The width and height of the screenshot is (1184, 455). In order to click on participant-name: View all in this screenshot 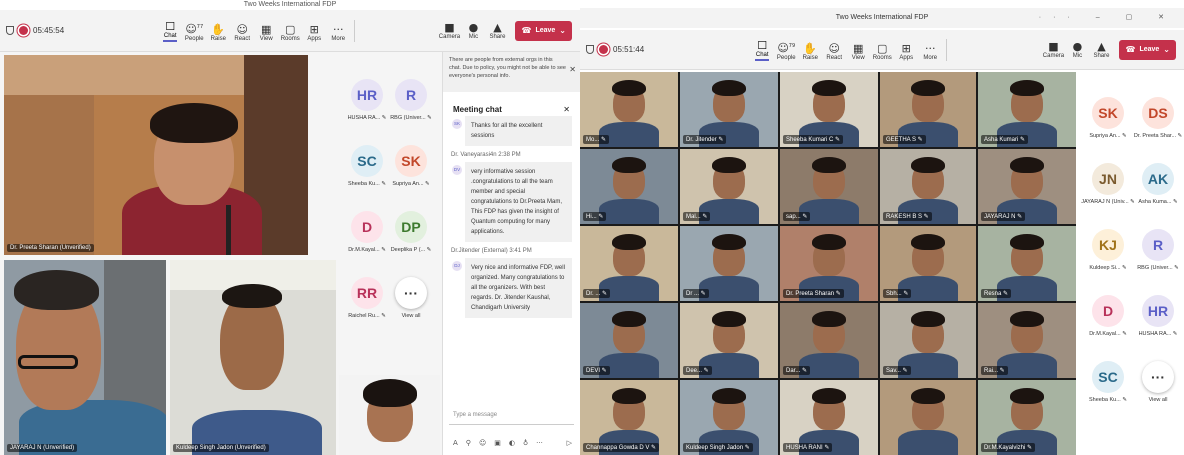, I will do `click(411, 316)`.